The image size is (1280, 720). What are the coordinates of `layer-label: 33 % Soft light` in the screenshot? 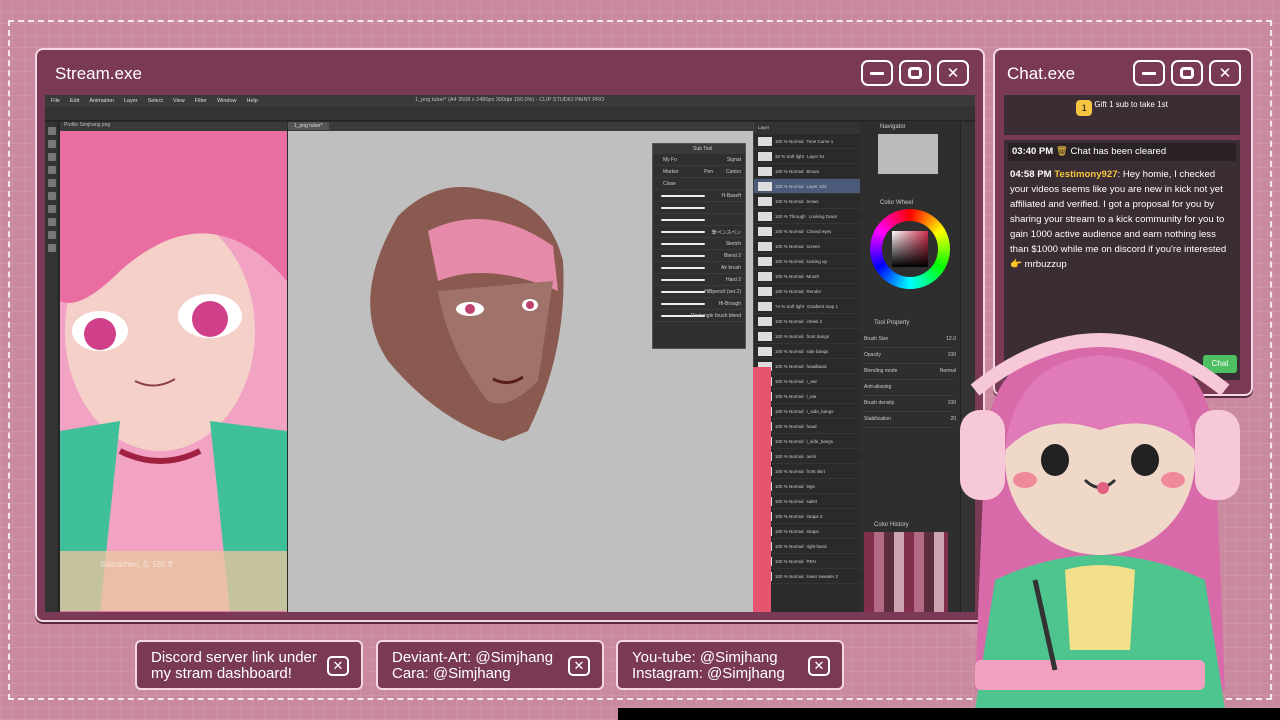 It's located at (790, 156).